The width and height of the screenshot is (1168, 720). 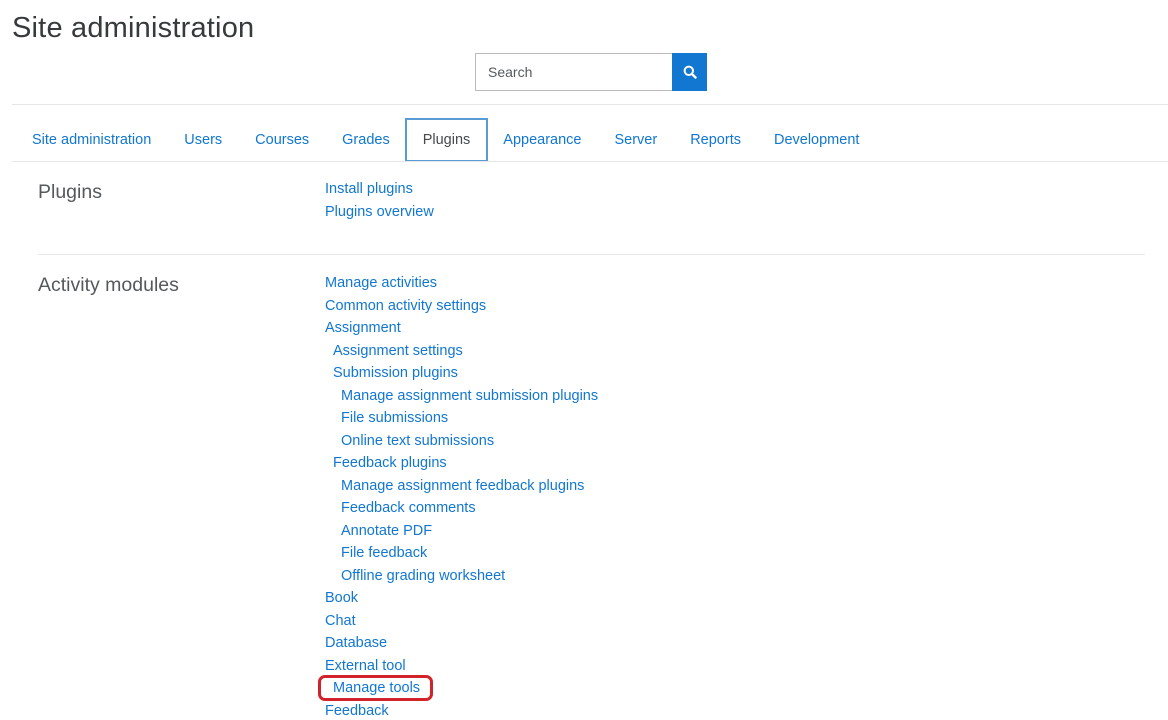 I want to click on tab-grades: Grades, so click(x=366, y=140).